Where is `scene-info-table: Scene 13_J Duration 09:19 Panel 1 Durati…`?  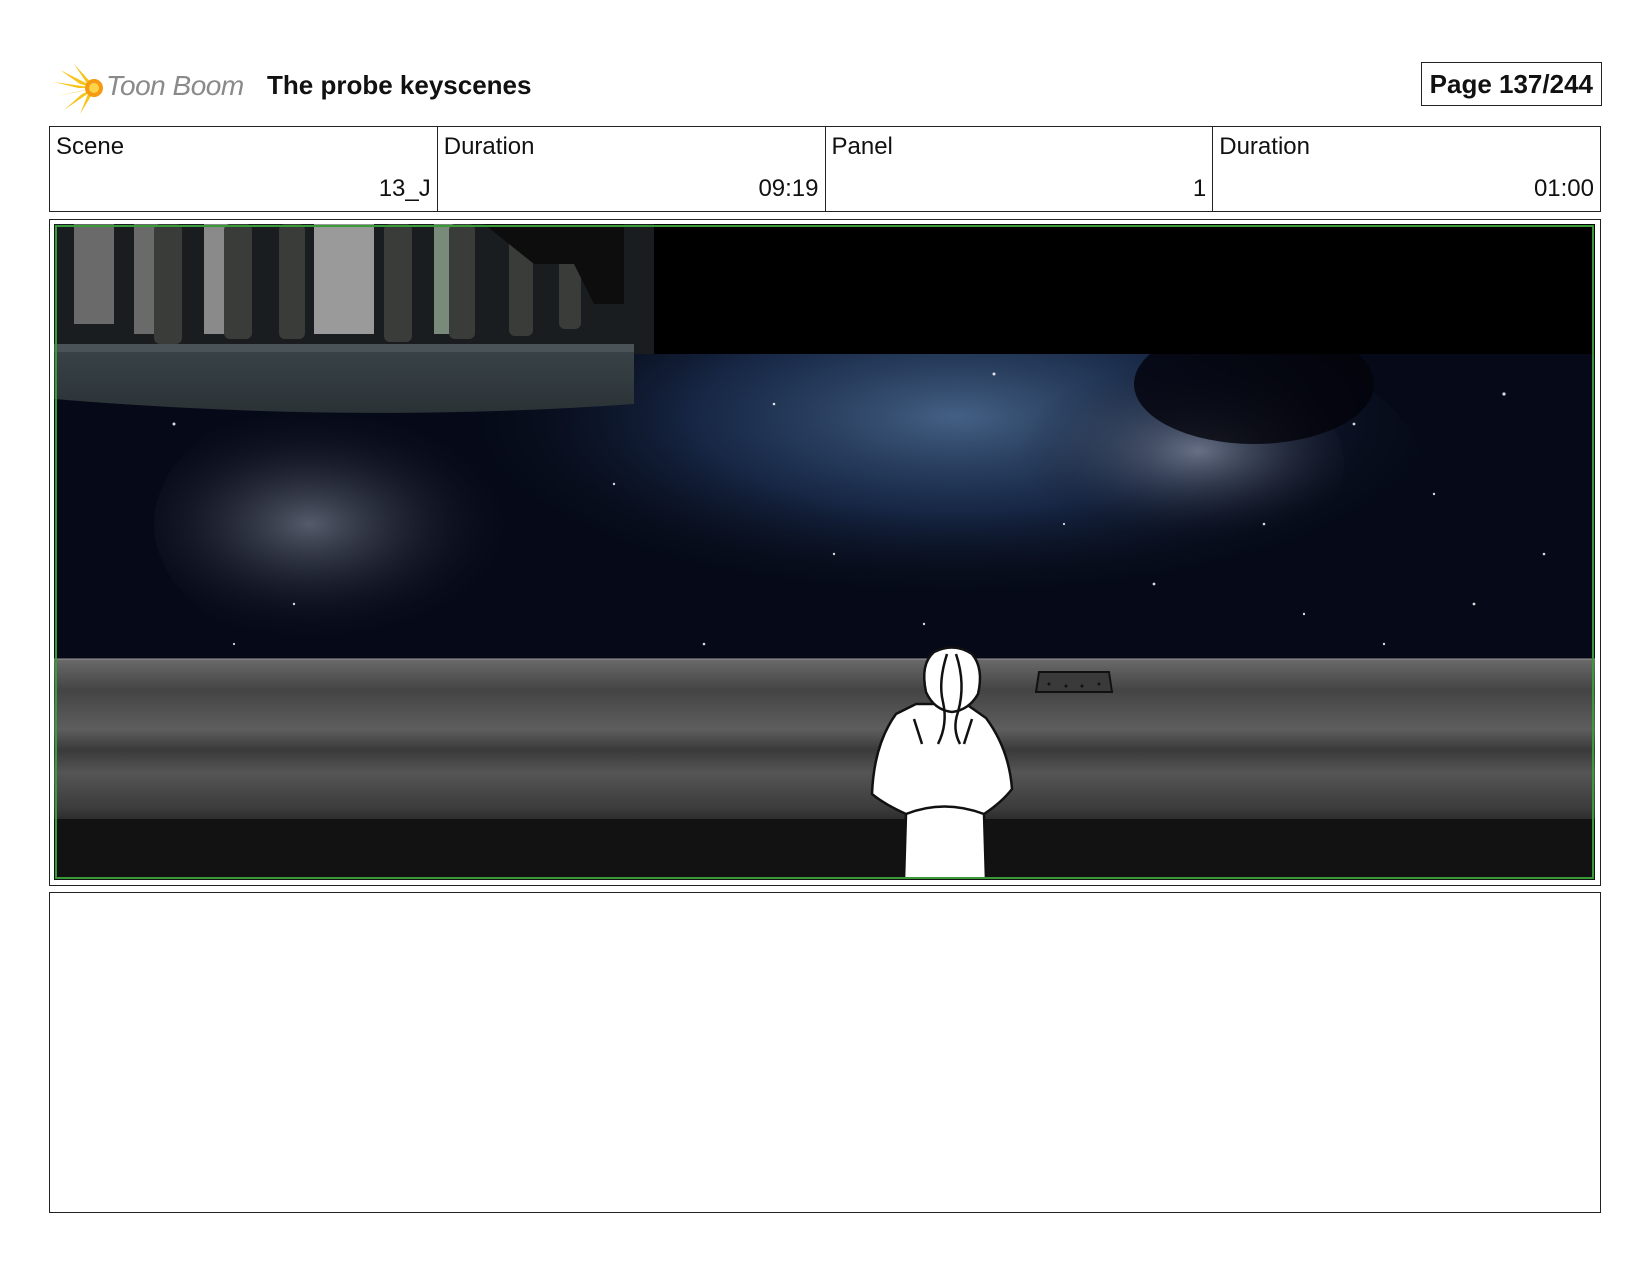
scene-info-table: Scene 13_J Duration 09:19 Panel 1 Durati… is located at coordinates (825, 169).